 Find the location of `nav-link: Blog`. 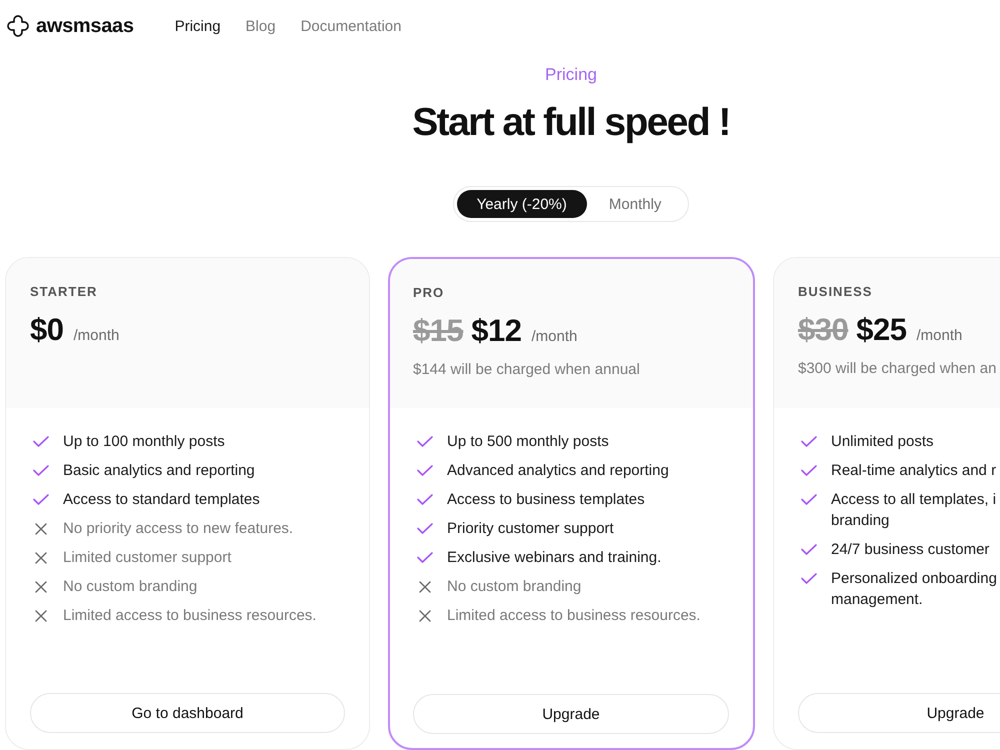

nav-link: Blog is located at coordinates (261, 26).